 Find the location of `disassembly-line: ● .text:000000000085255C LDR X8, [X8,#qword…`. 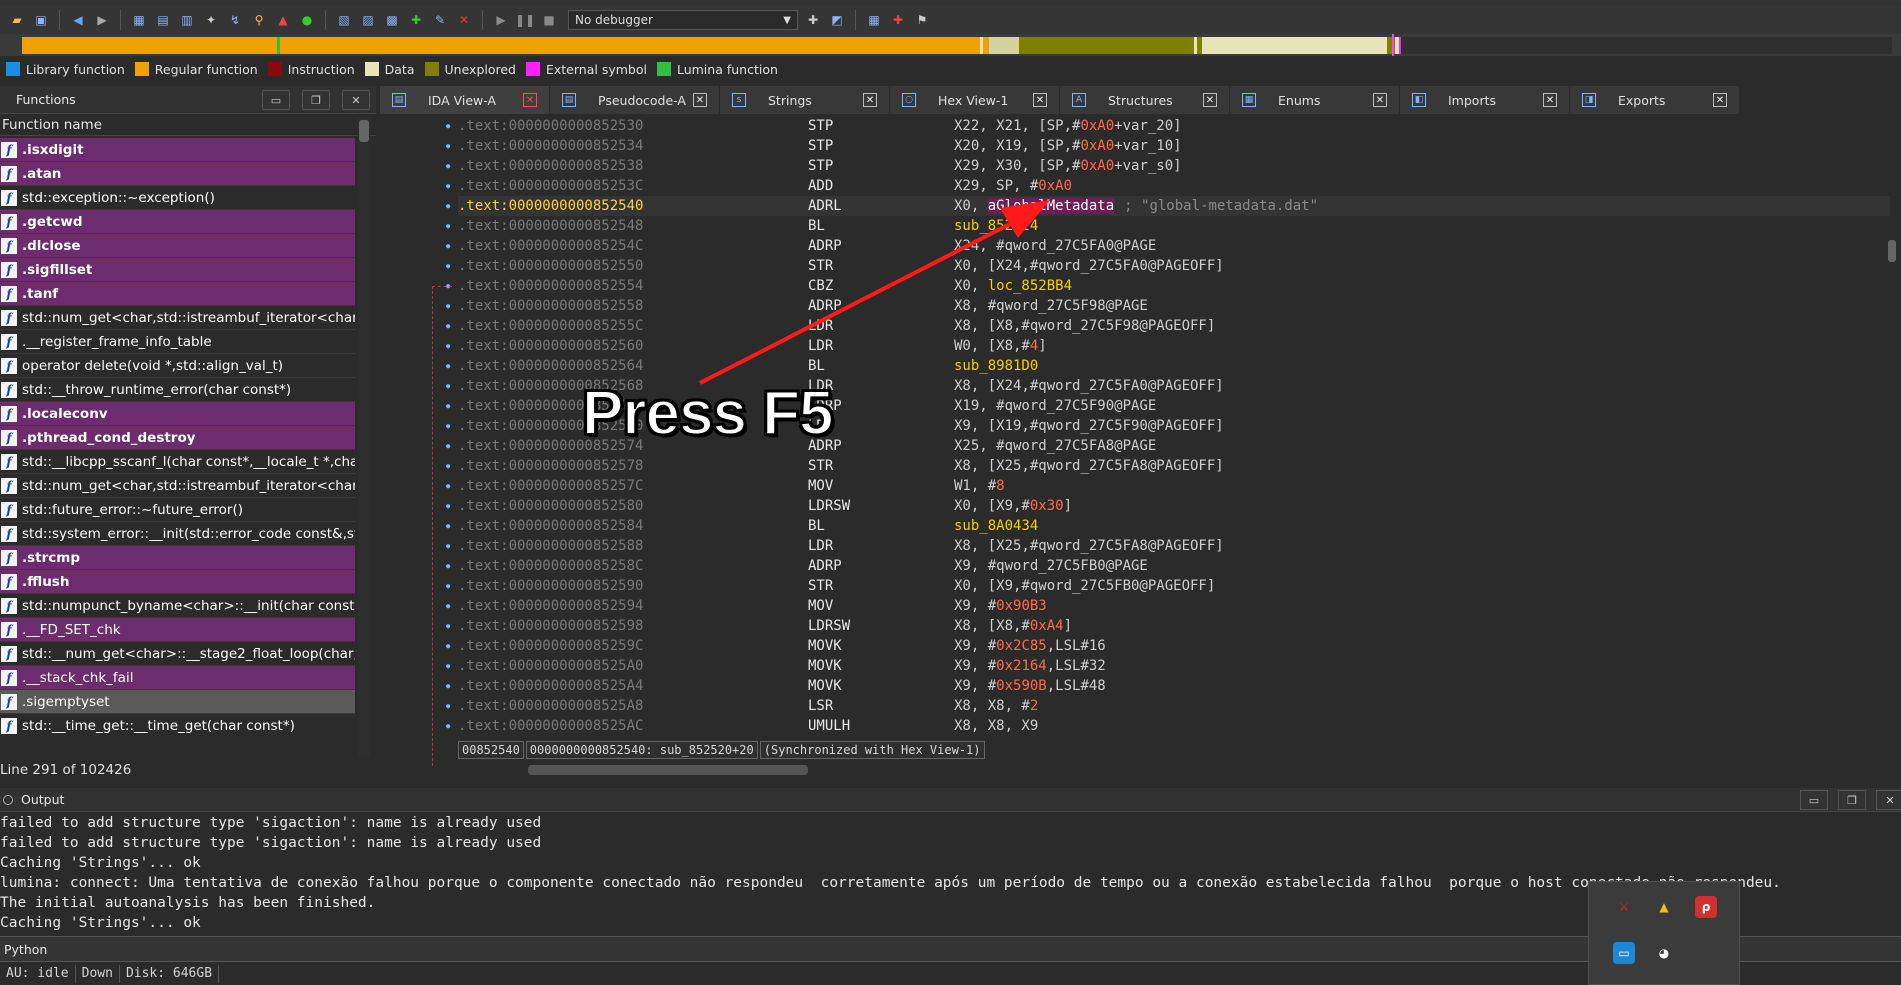

disassembly-line: ● .text:000000000085255C LDR X8, [X8,#qword… is located at coordinates (1168, 326).